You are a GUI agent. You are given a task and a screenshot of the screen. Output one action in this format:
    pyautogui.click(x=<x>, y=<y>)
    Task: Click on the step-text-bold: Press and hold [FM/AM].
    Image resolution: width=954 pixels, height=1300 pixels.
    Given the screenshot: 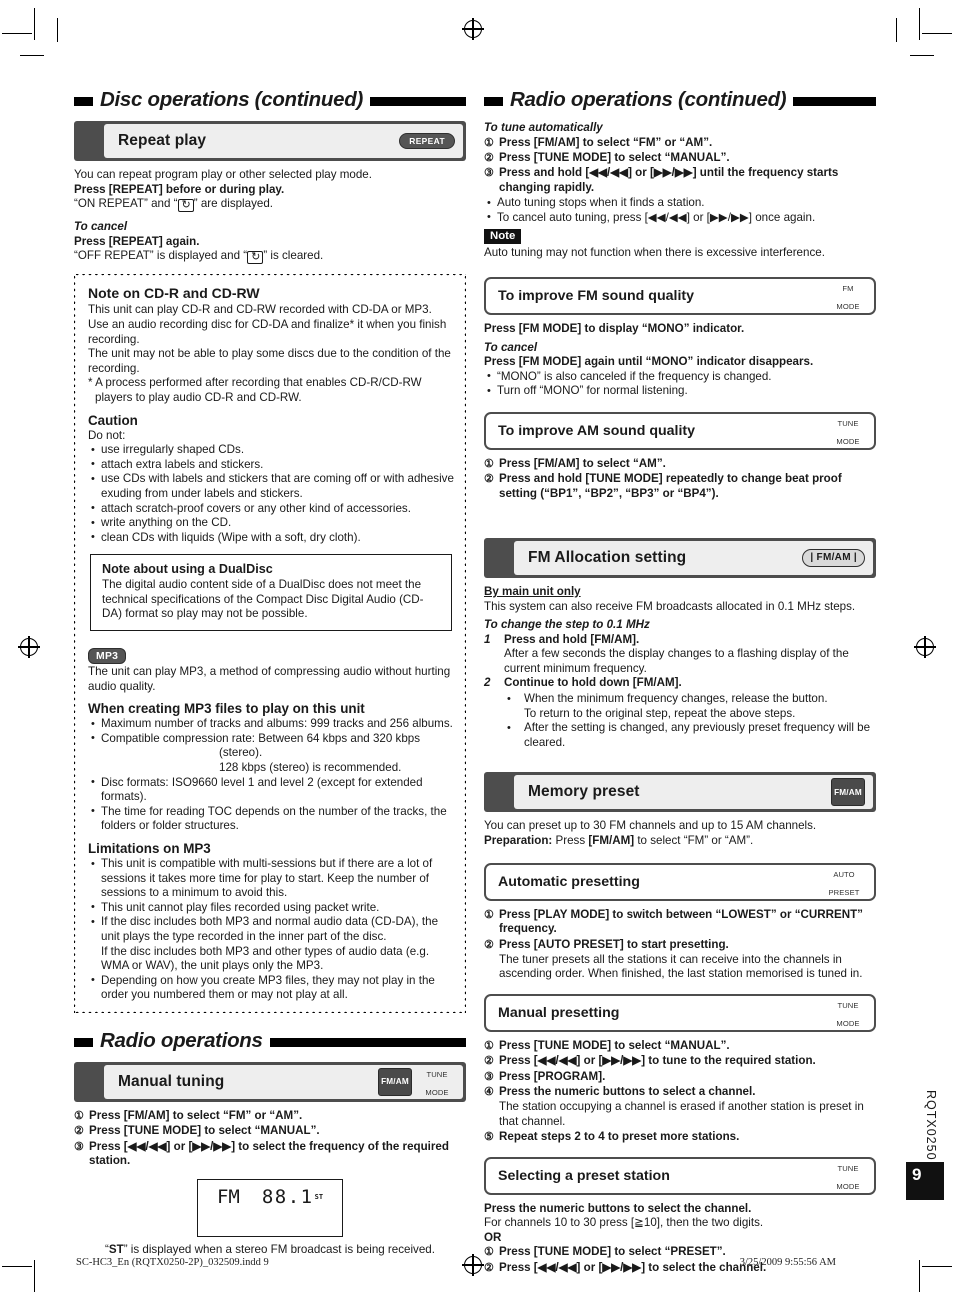 What is the action you would take?
    pyautogui.click(x=572, y=639)
    